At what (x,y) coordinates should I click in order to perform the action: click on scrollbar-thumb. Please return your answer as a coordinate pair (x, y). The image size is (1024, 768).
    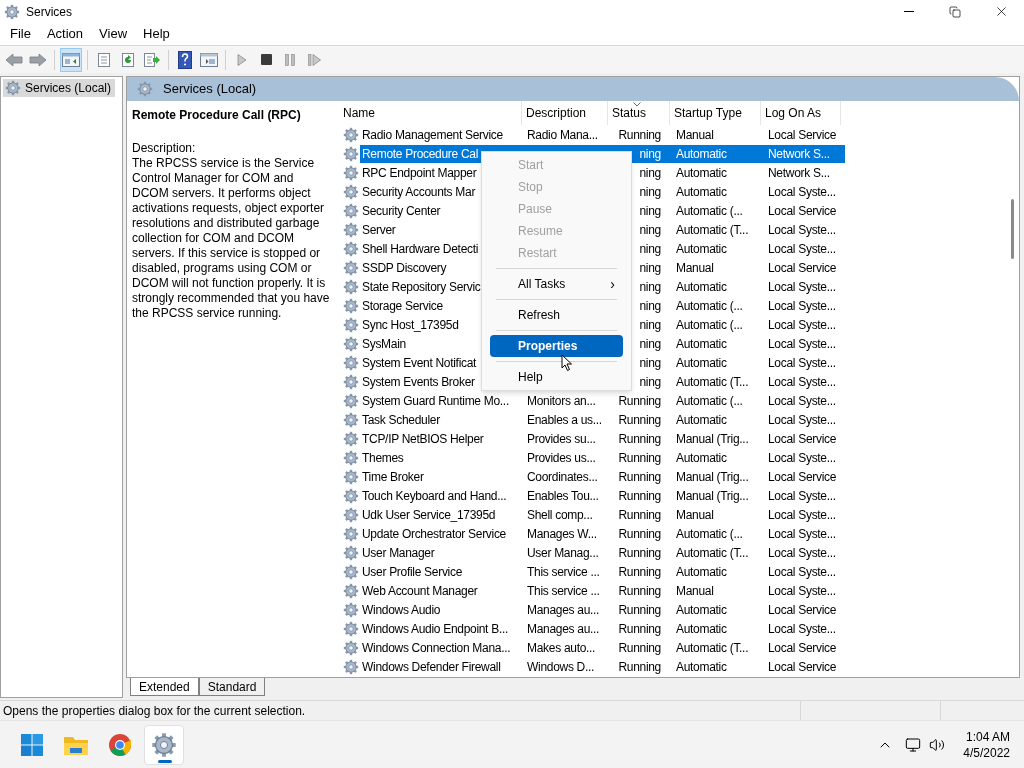
    Looking at the image, I should click on (1012, 229).